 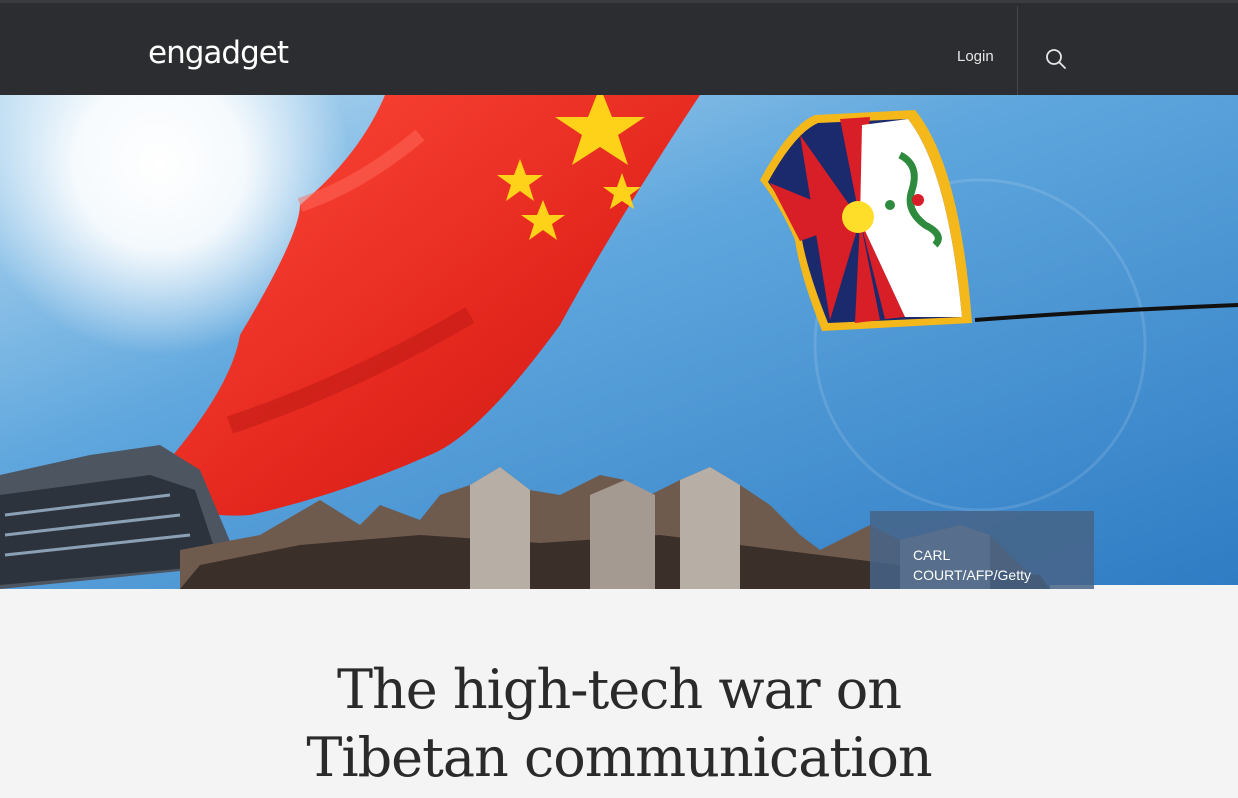 I want to click on engadget-logo: engadget, so click(x=218, y=53).